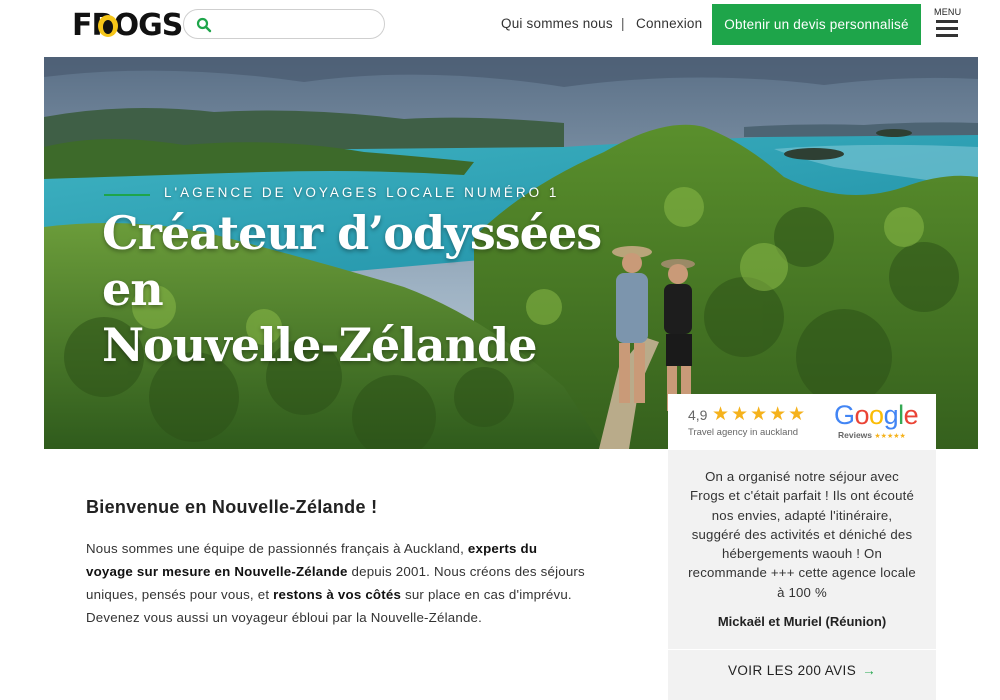  What do you see at coordinates (947, 30) in the screenshot?
I see `hamburger-icon` at bounding box center [947, 30].